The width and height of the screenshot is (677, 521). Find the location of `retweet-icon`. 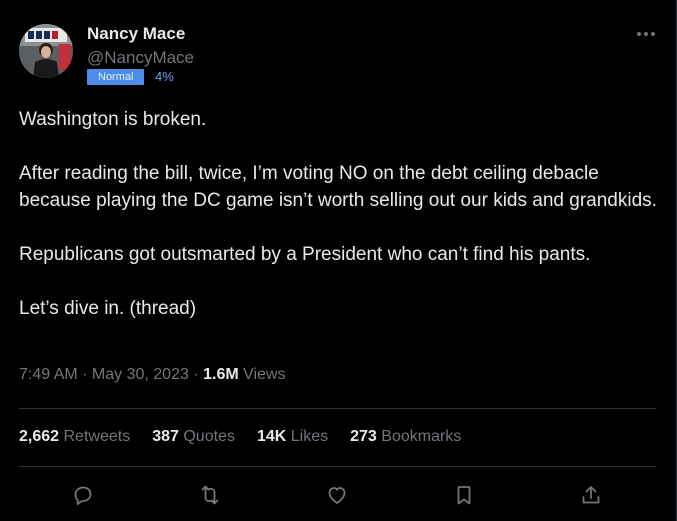

retweet-icon is located at coordinates (210, 495).